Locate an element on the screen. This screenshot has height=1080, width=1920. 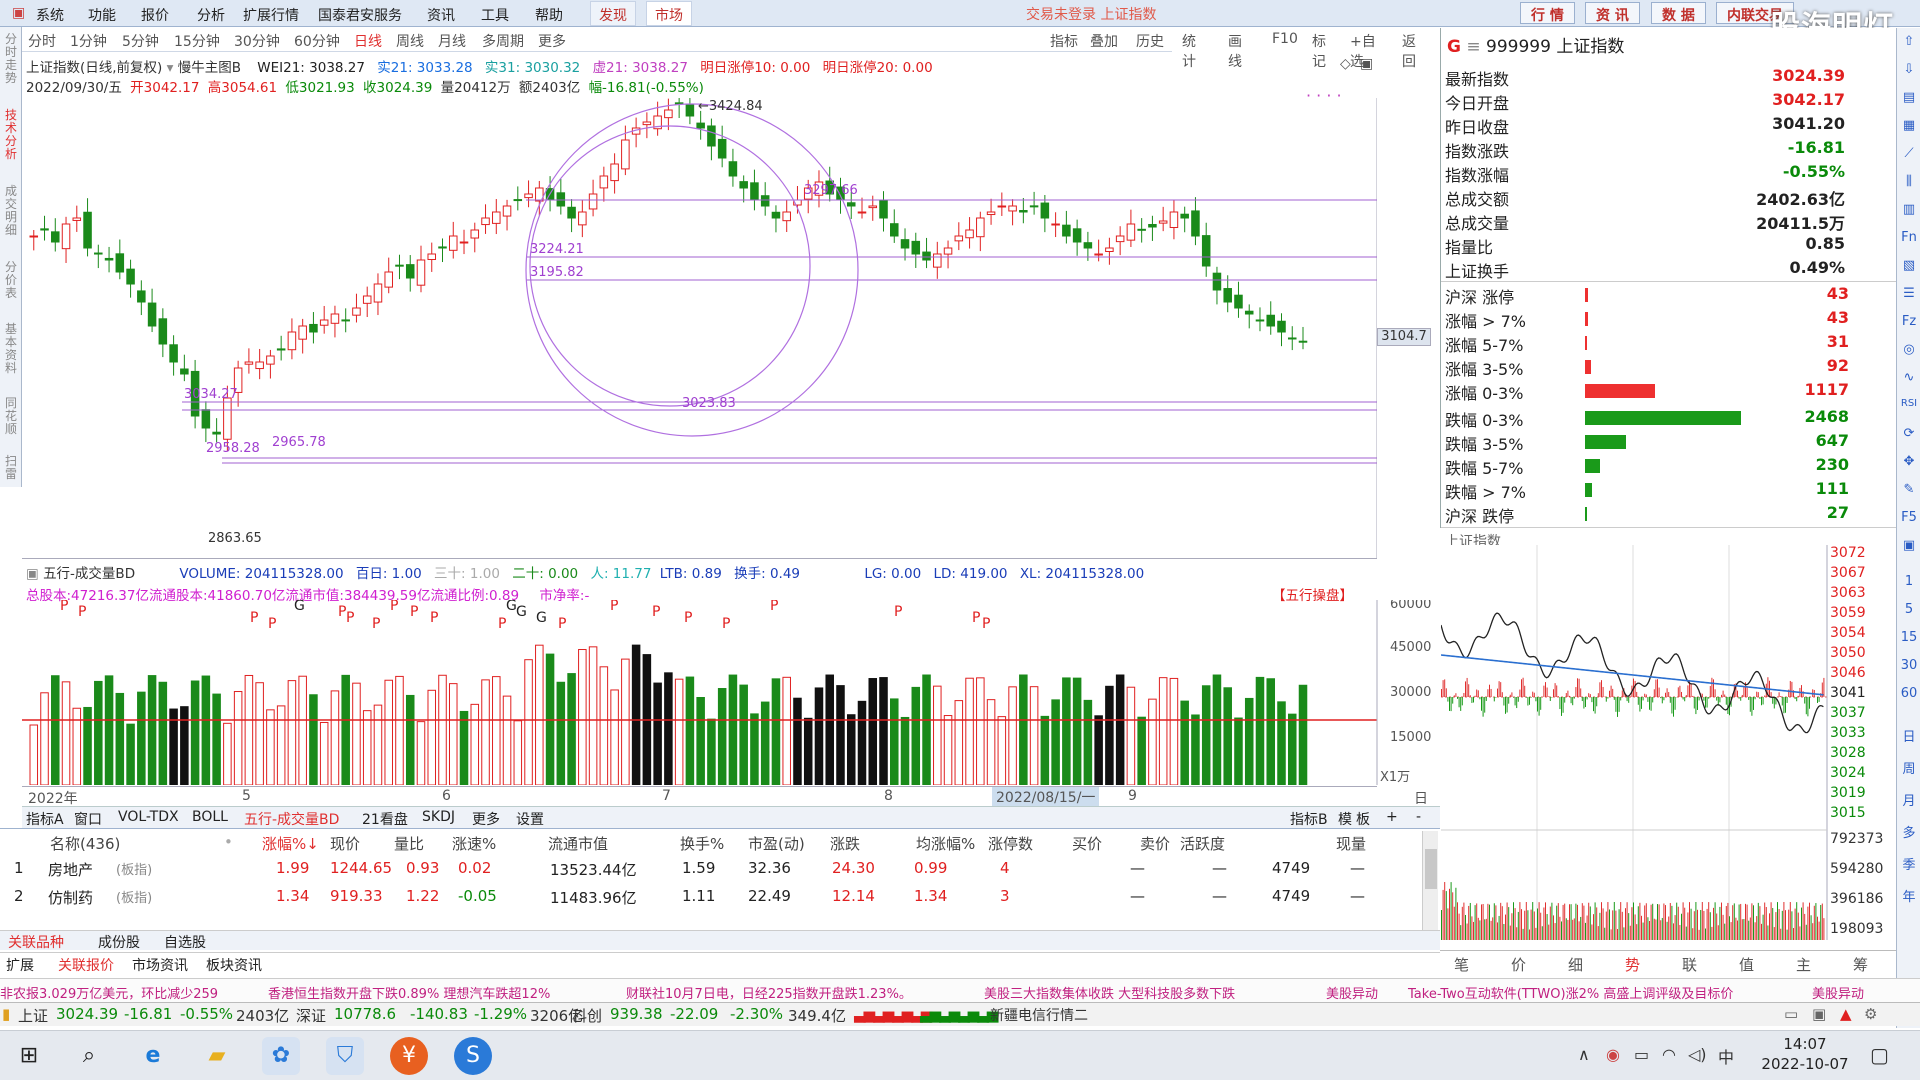
breadth-row: 沪深 涨停 43 is located at coordinates (1647, 296).